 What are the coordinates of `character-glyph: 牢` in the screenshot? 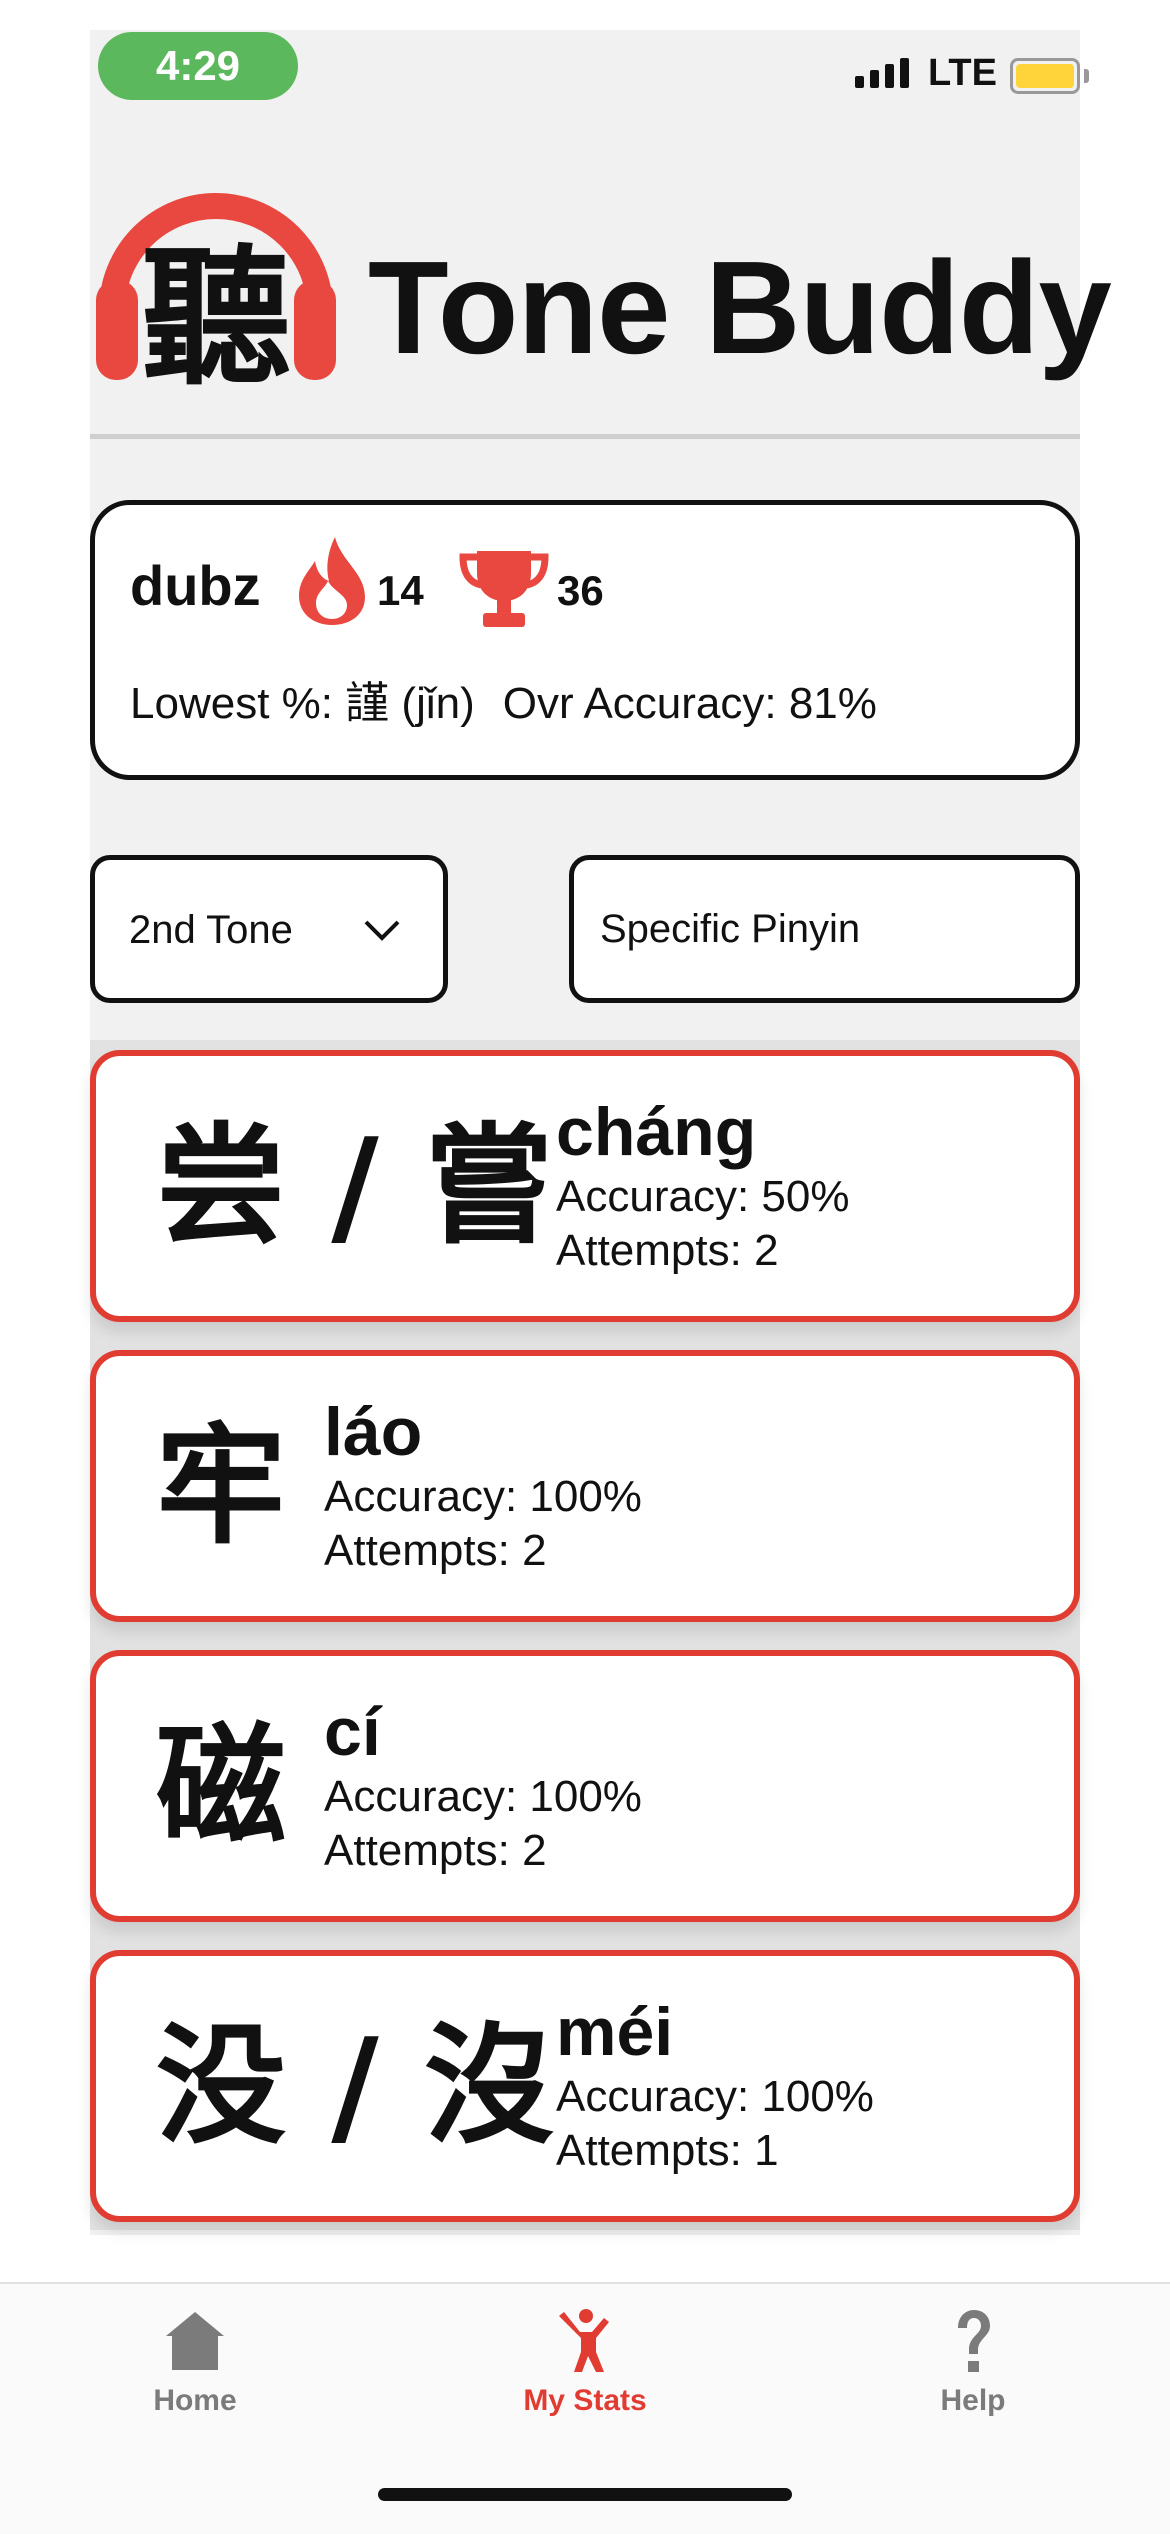 It's located at (221, 1486).